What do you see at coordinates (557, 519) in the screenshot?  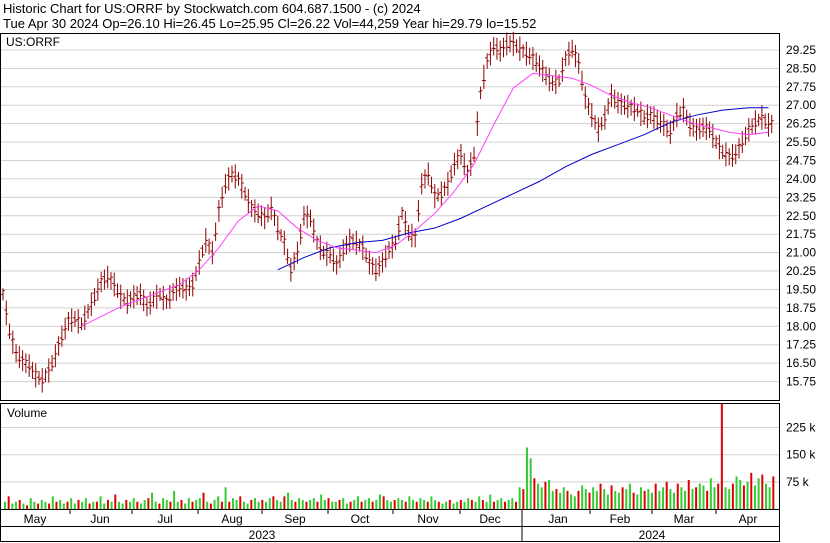 I see `month-label: Jan` at bounding box center [557, 519].